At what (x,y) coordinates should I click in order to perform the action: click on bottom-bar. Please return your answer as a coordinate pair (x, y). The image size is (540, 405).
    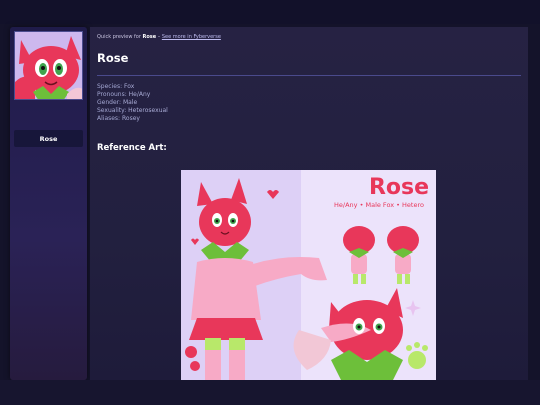
    Looking at the image, I should click on (270, 392).